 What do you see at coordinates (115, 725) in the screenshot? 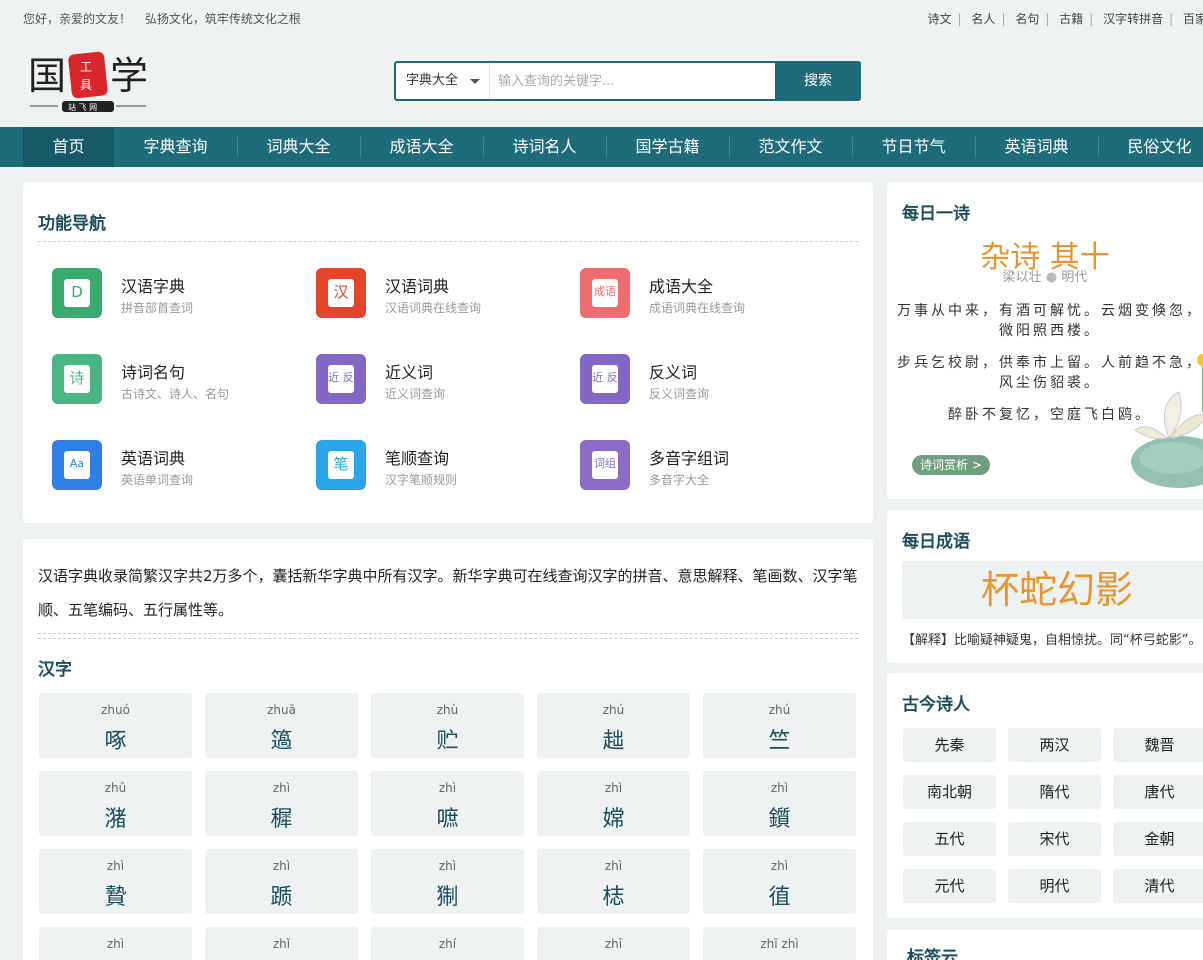
I see `hanzi-card: zhuó 啄` at bounding box center [115, 725].